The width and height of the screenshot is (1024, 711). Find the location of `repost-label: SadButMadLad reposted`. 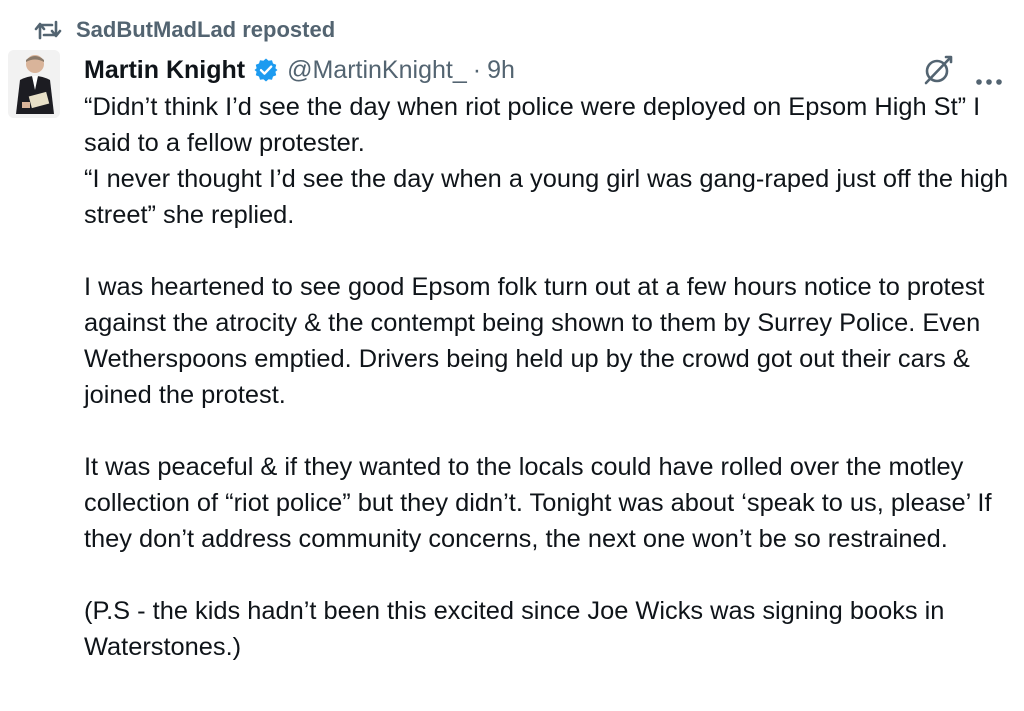

repost-label: SadButMadLad reposted is located at coordinates (206, 29).